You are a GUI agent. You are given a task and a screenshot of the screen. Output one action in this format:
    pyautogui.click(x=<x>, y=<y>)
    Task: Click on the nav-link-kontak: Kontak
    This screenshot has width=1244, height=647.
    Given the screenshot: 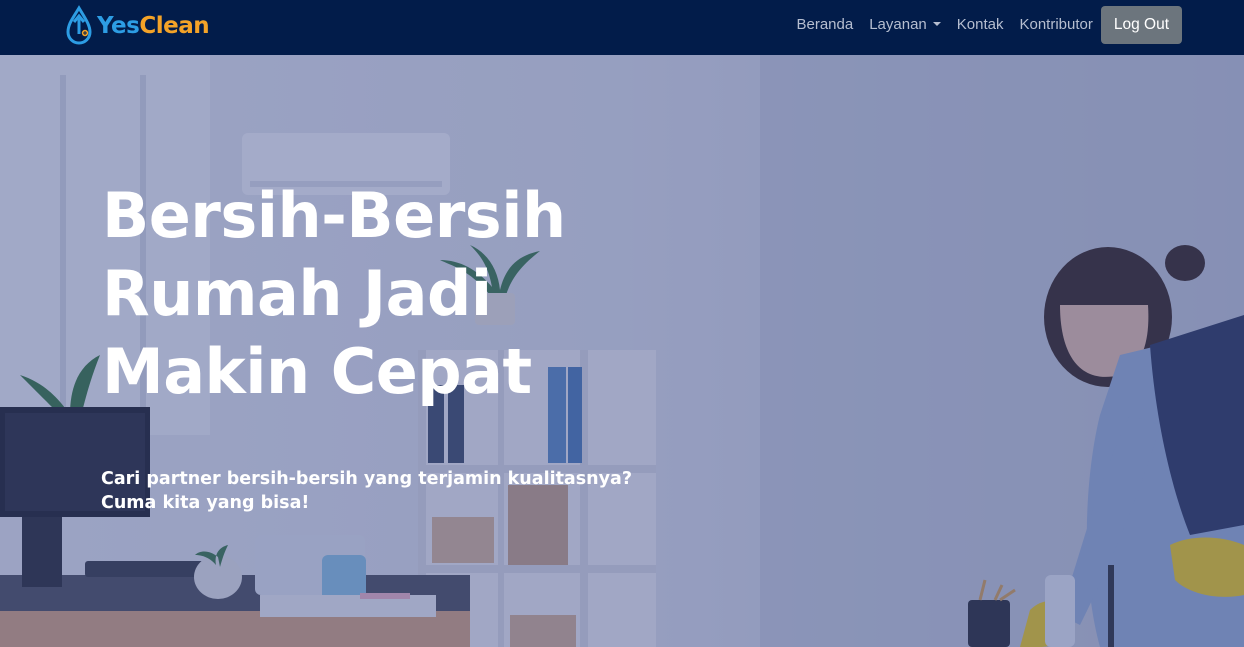 What is the action you would take?
    pyautogui.click(x=980, y=25)
    